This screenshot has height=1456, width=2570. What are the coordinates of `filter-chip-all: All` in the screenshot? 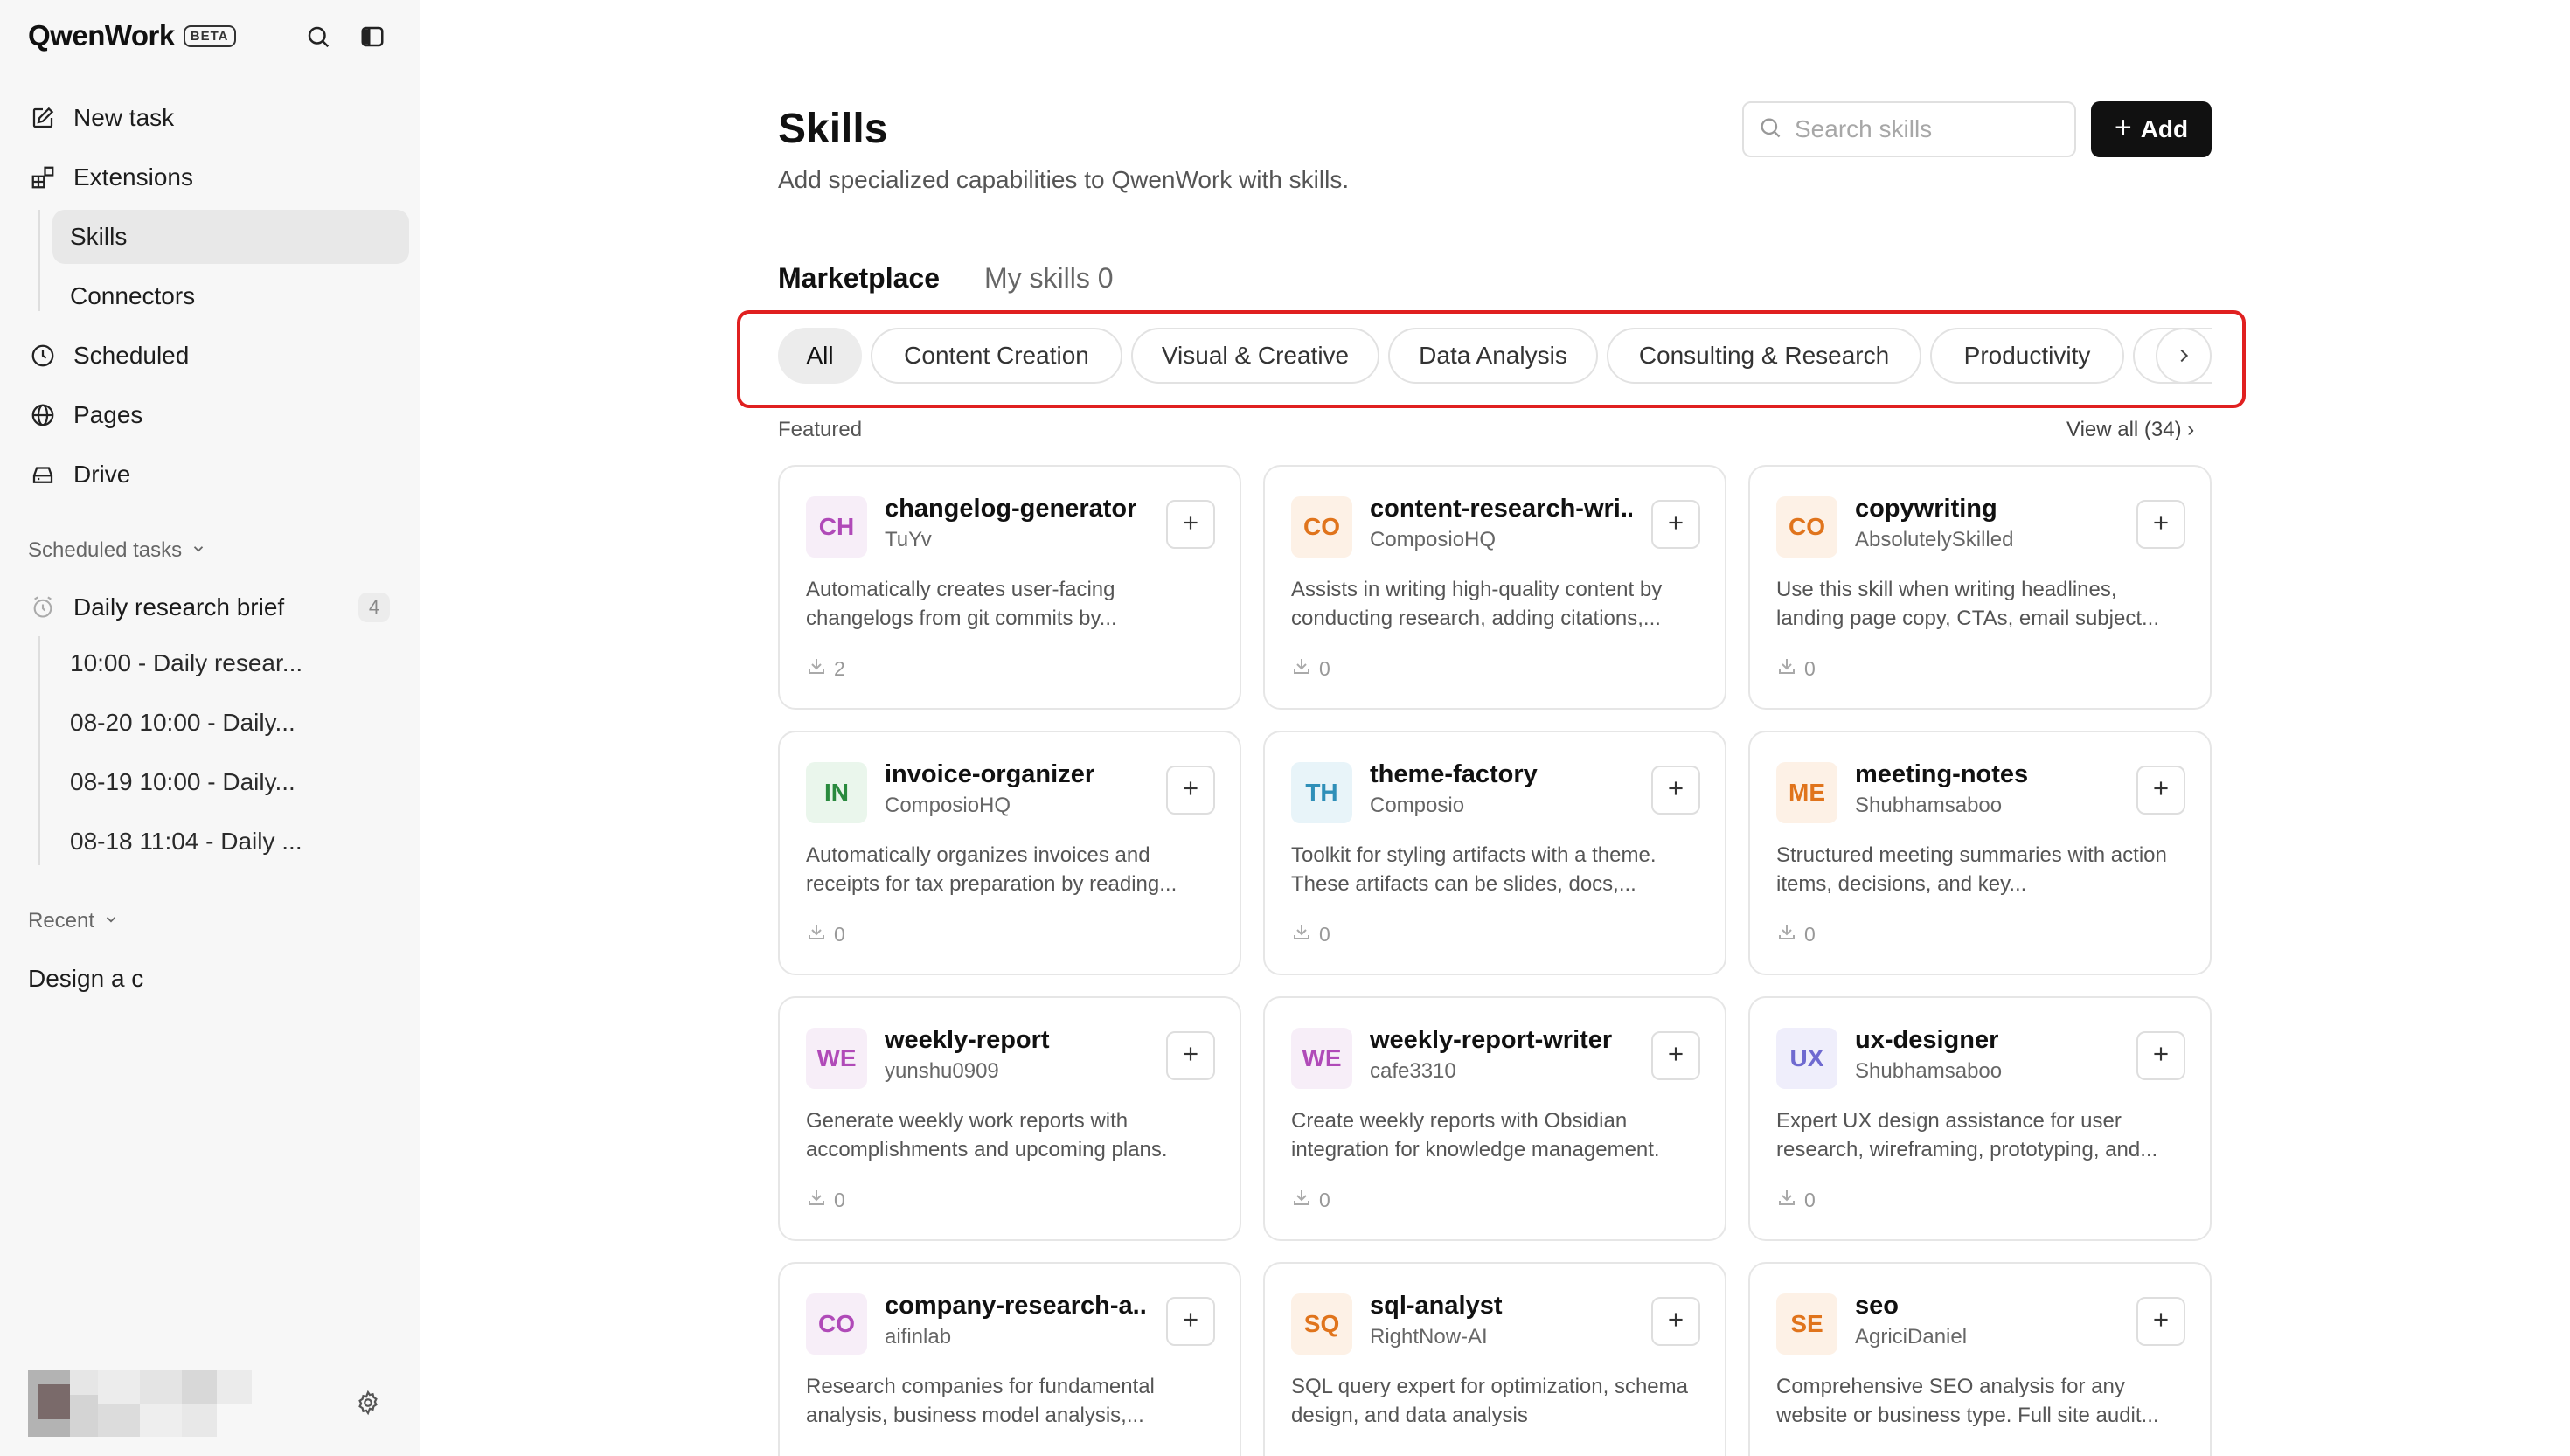 It's located at (820, 356).